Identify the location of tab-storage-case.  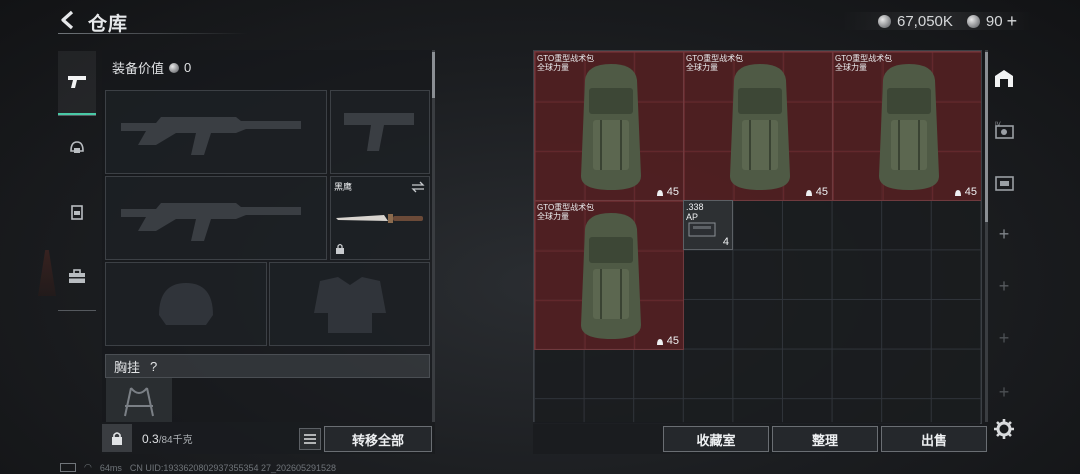
(1004, 182).